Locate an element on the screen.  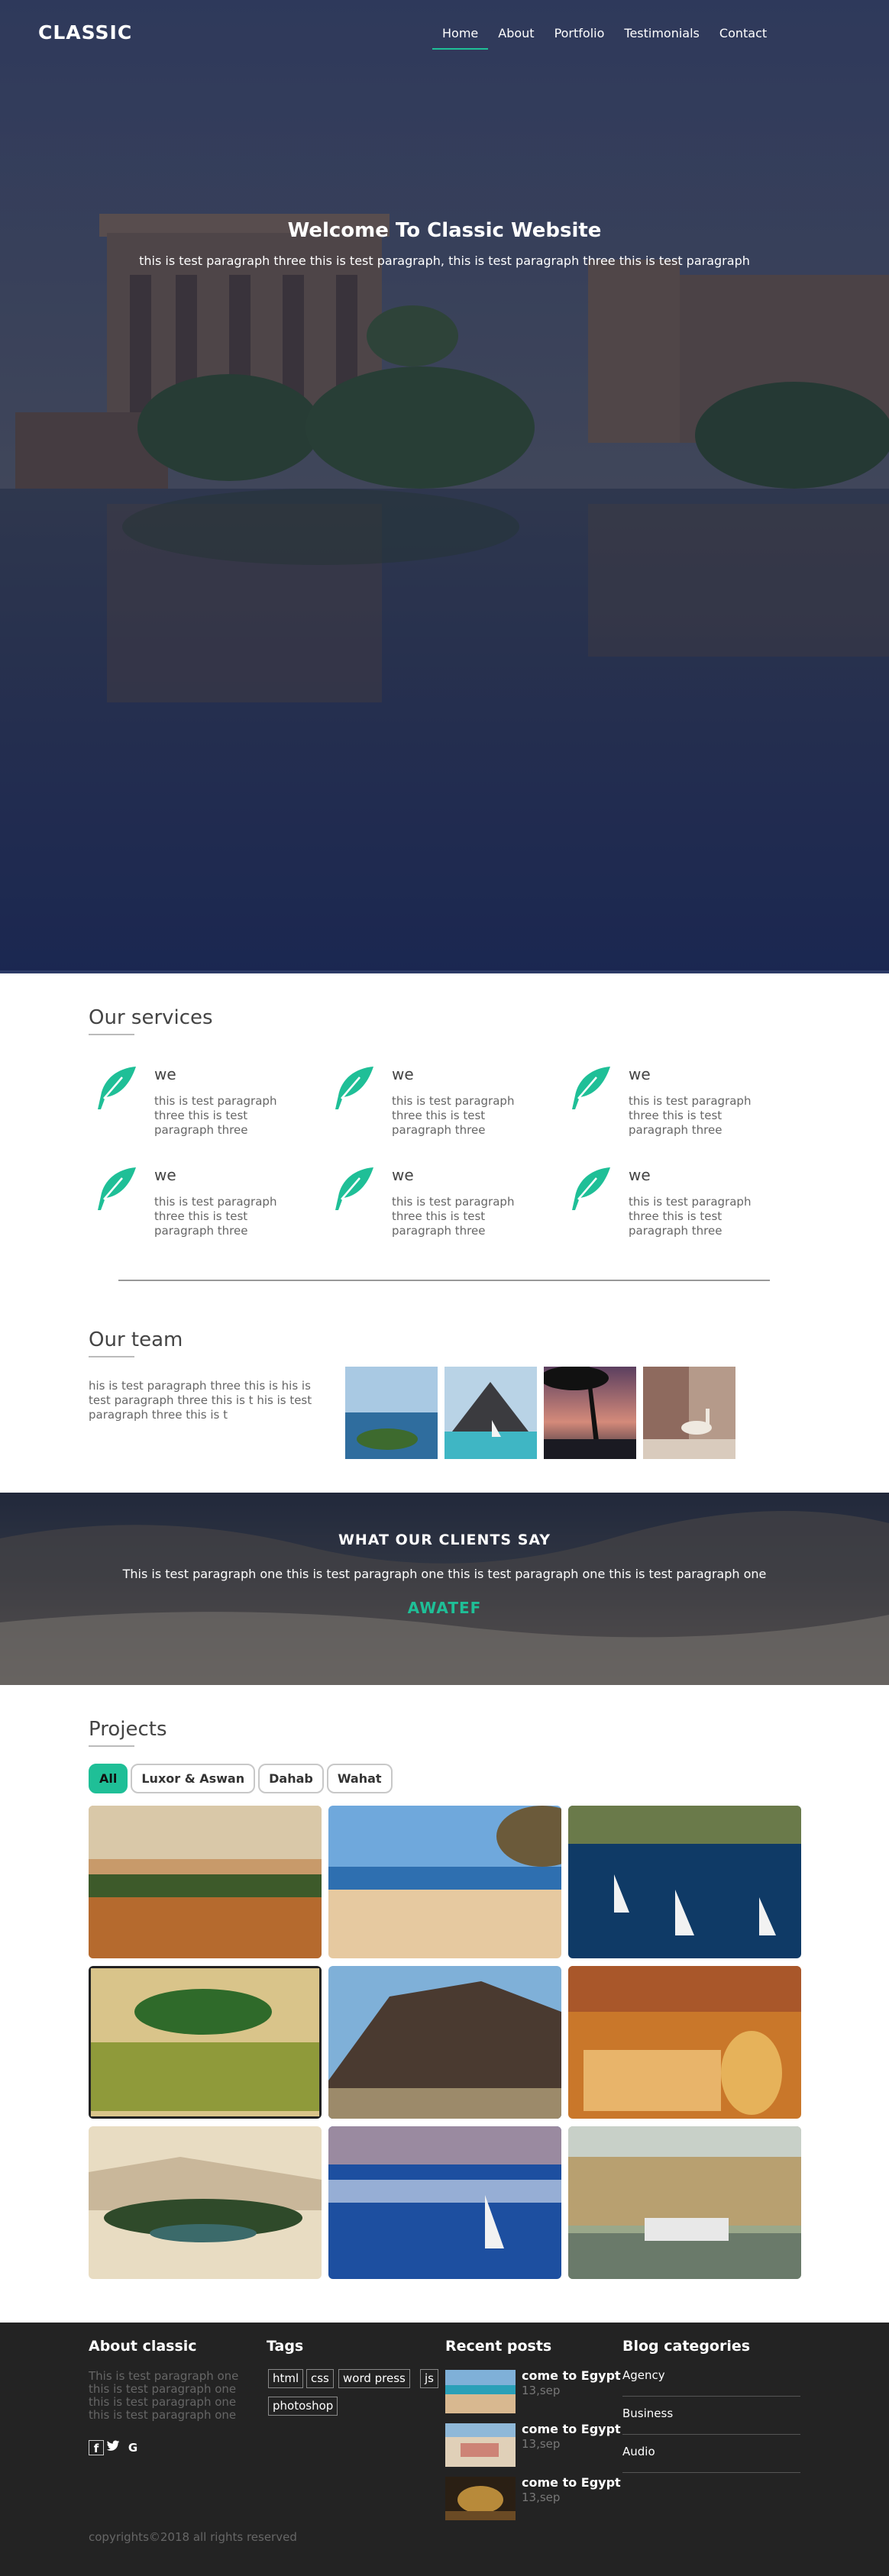
filter-dahab: Dahab is located at coordinates (291, 1778).